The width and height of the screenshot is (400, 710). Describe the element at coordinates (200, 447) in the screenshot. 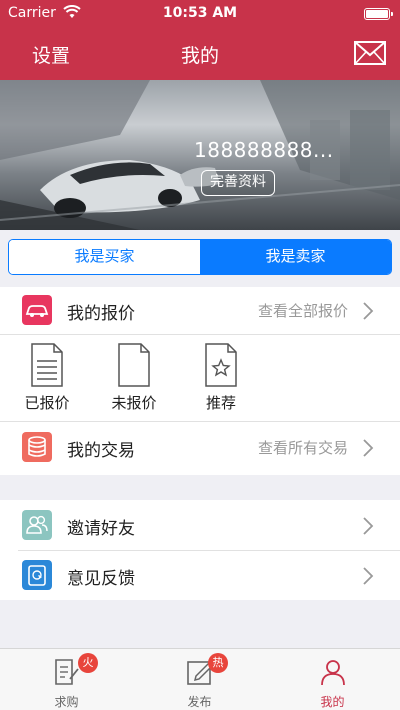

I see `my-trades-row: 我的交易 查看所有交易` at that location.